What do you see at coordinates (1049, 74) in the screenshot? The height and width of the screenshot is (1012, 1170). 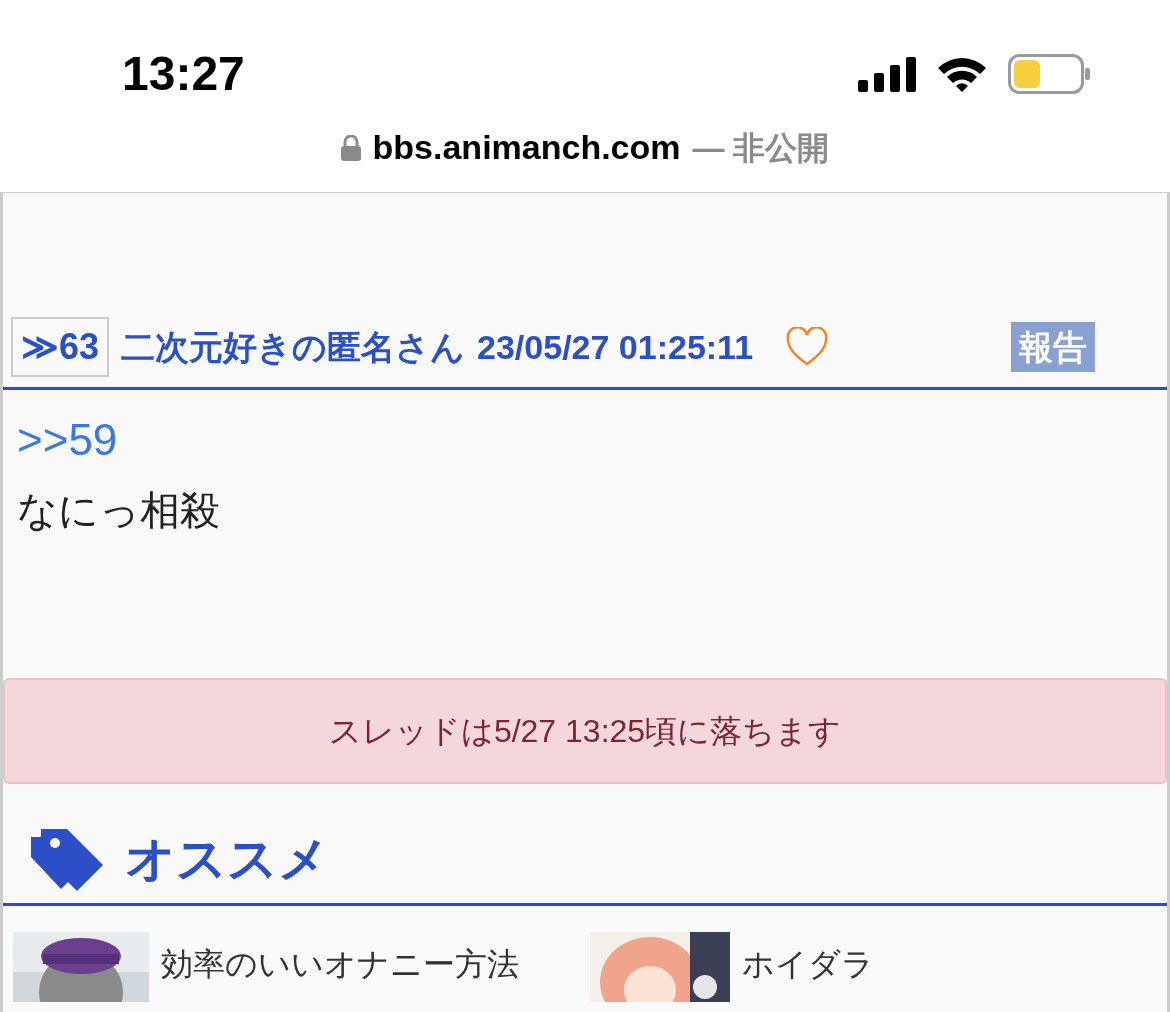 I see `battery-icon` at bounding box center [1049, 74].